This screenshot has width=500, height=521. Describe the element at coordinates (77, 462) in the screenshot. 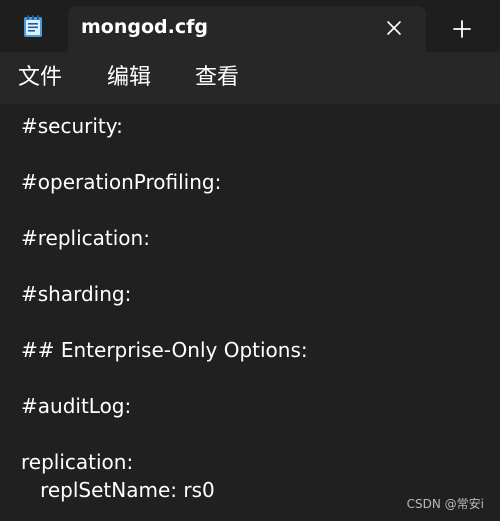

I see `code-line: replication:` at that location.